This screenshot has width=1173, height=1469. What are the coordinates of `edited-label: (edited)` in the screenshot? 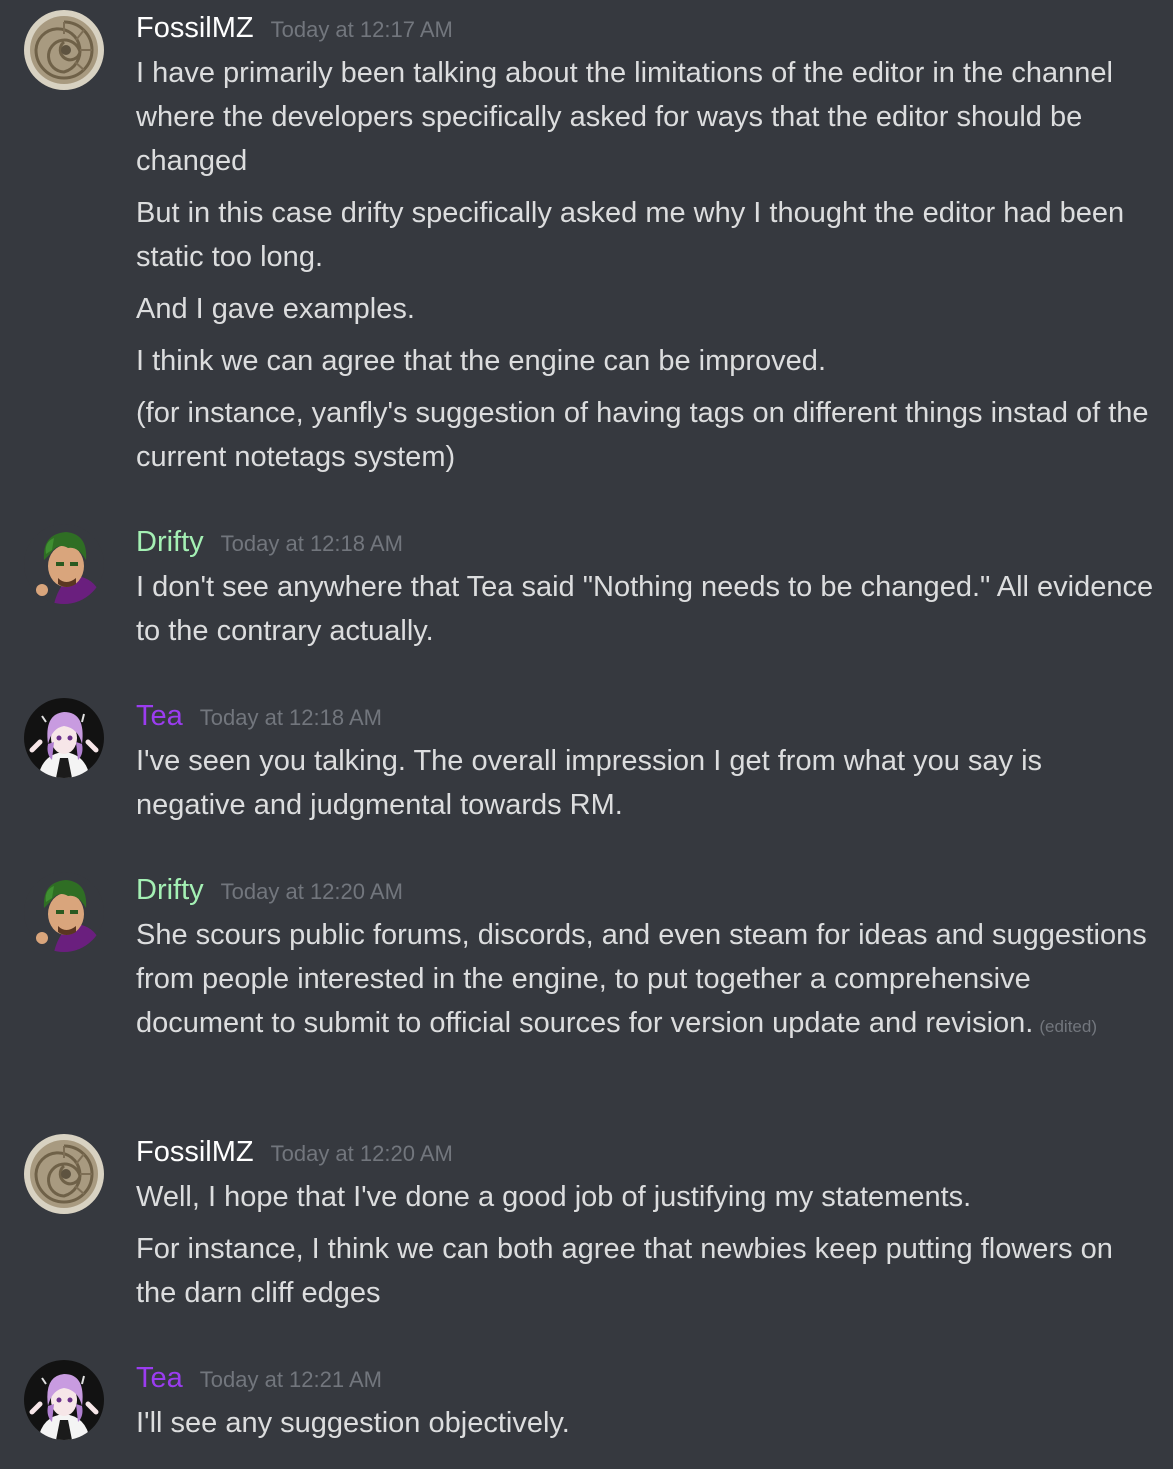 It's located at (1068, 1026).